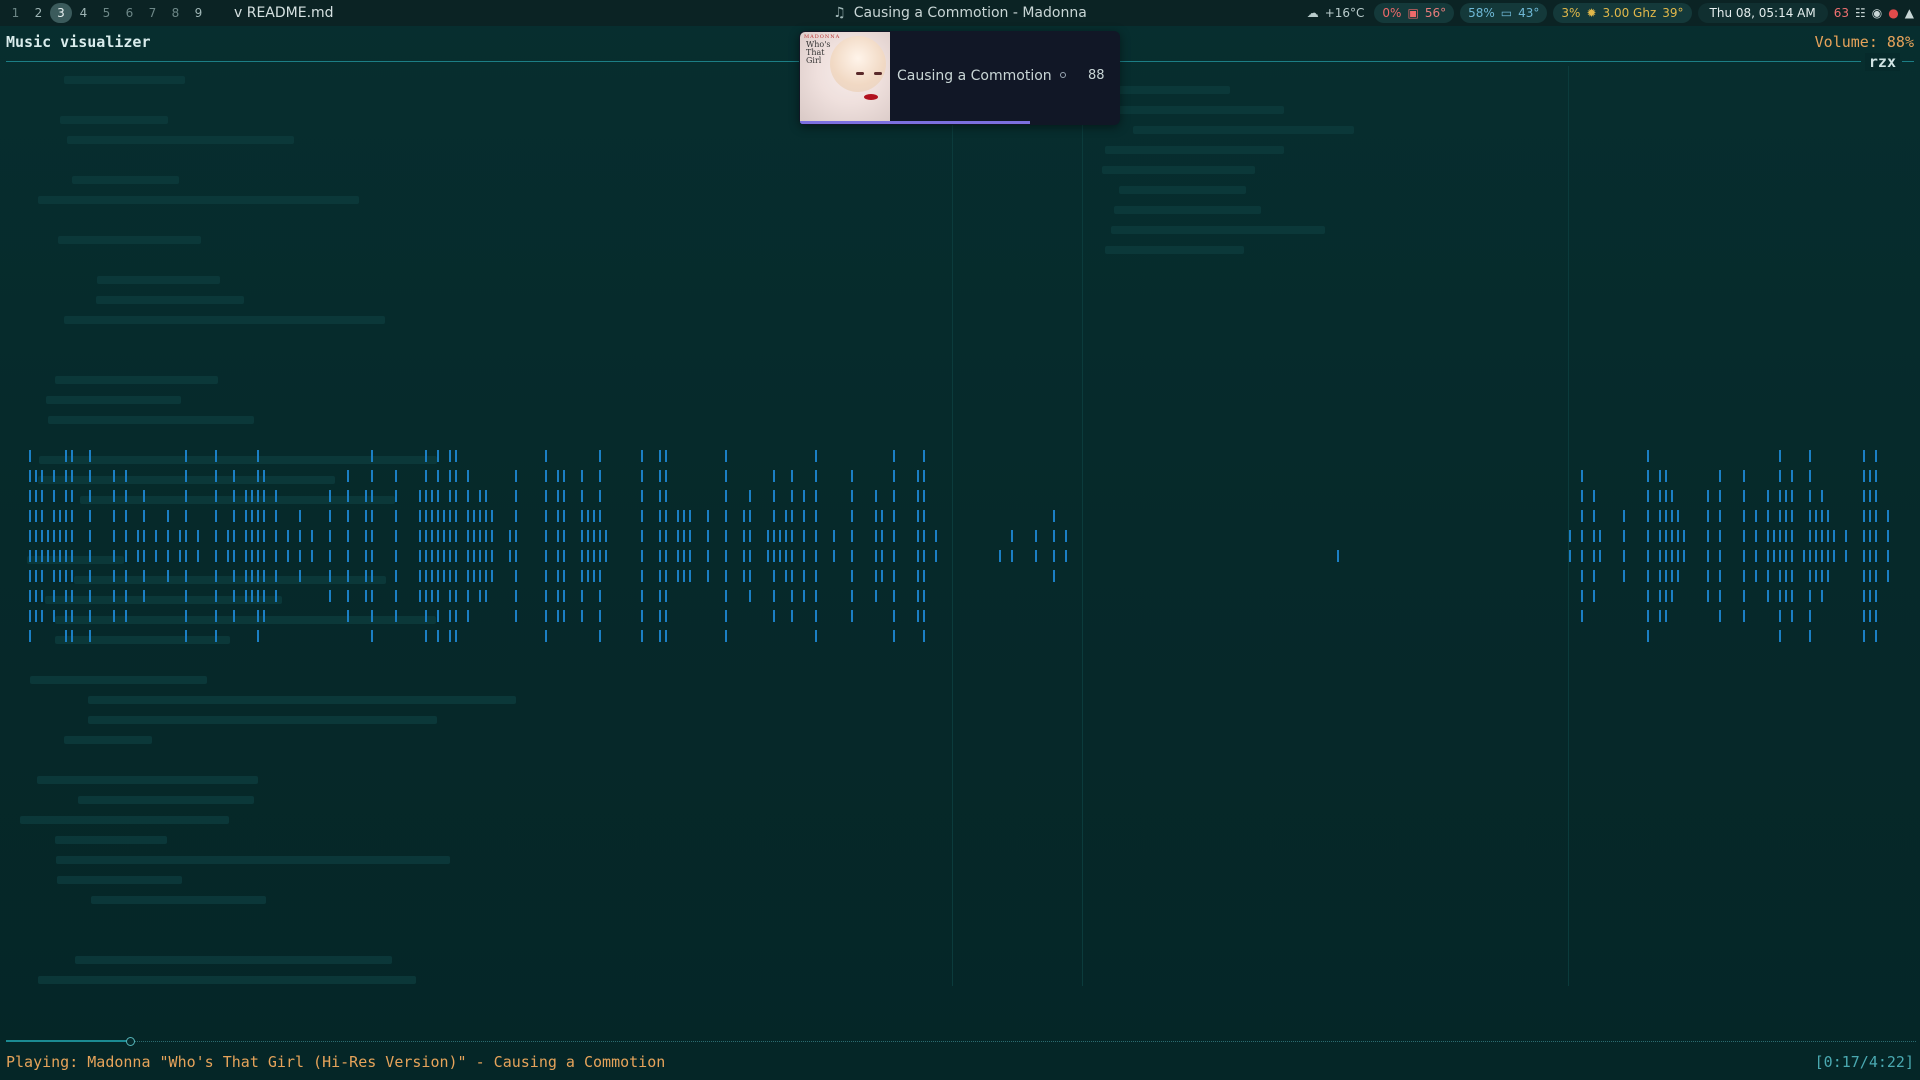  What do you see at coordinates (961, 1042) in the screenshot?
I see `seek-track` at bounding box center [961, 1042].